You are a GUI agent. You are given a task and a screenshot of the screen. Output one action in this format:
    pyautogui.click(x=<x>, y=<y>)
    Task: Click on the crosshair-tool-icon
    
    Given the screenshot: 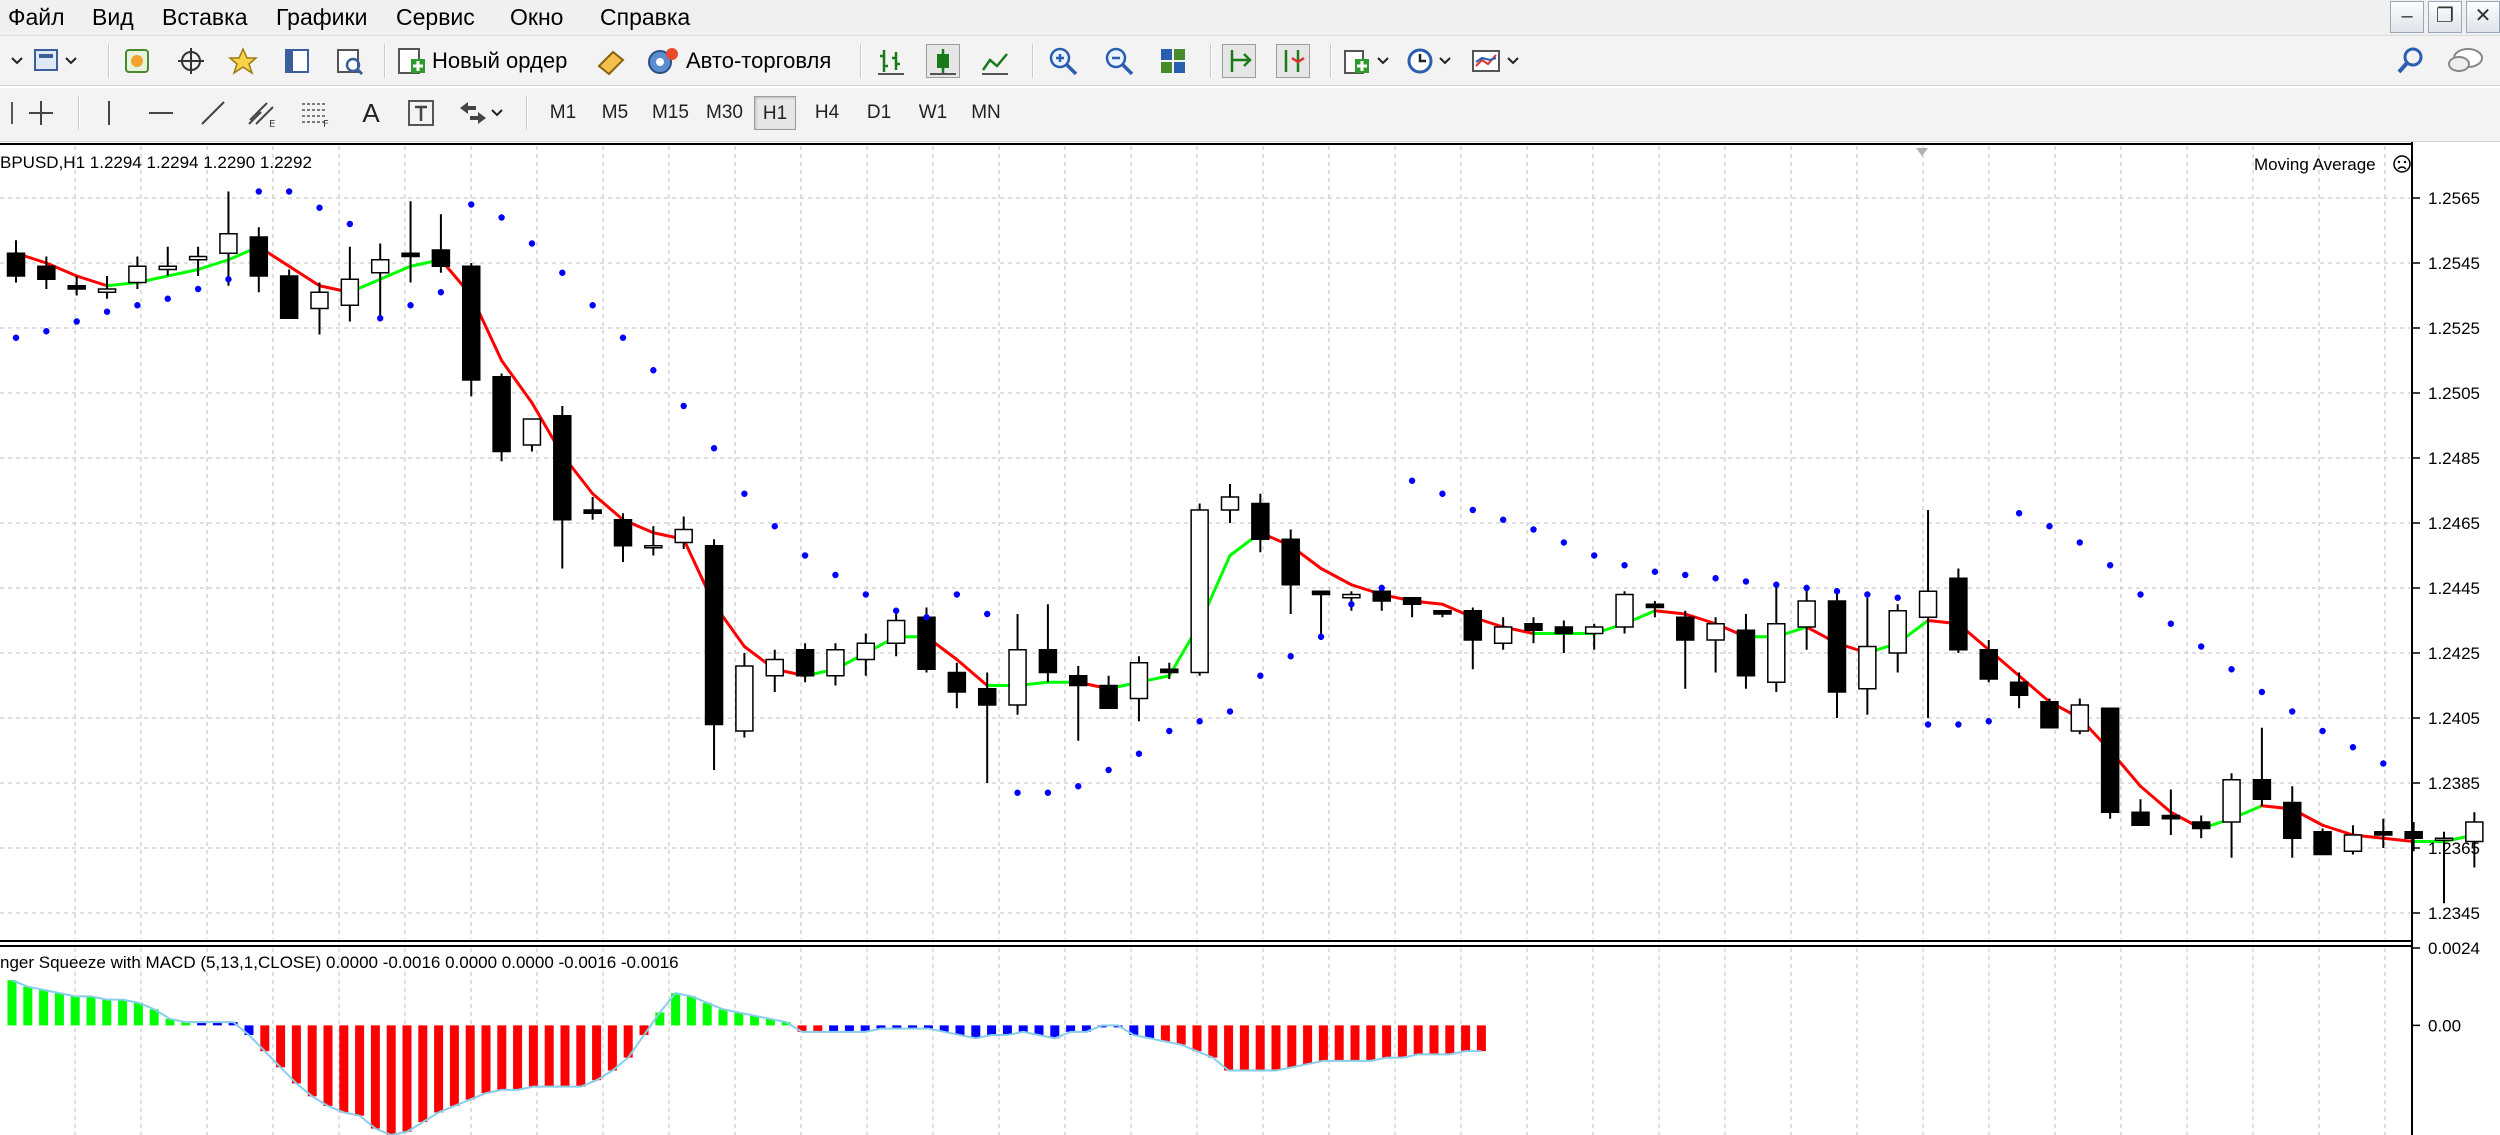 What is the action you would take?
    pyautogui.click(x=41, y=113)
    